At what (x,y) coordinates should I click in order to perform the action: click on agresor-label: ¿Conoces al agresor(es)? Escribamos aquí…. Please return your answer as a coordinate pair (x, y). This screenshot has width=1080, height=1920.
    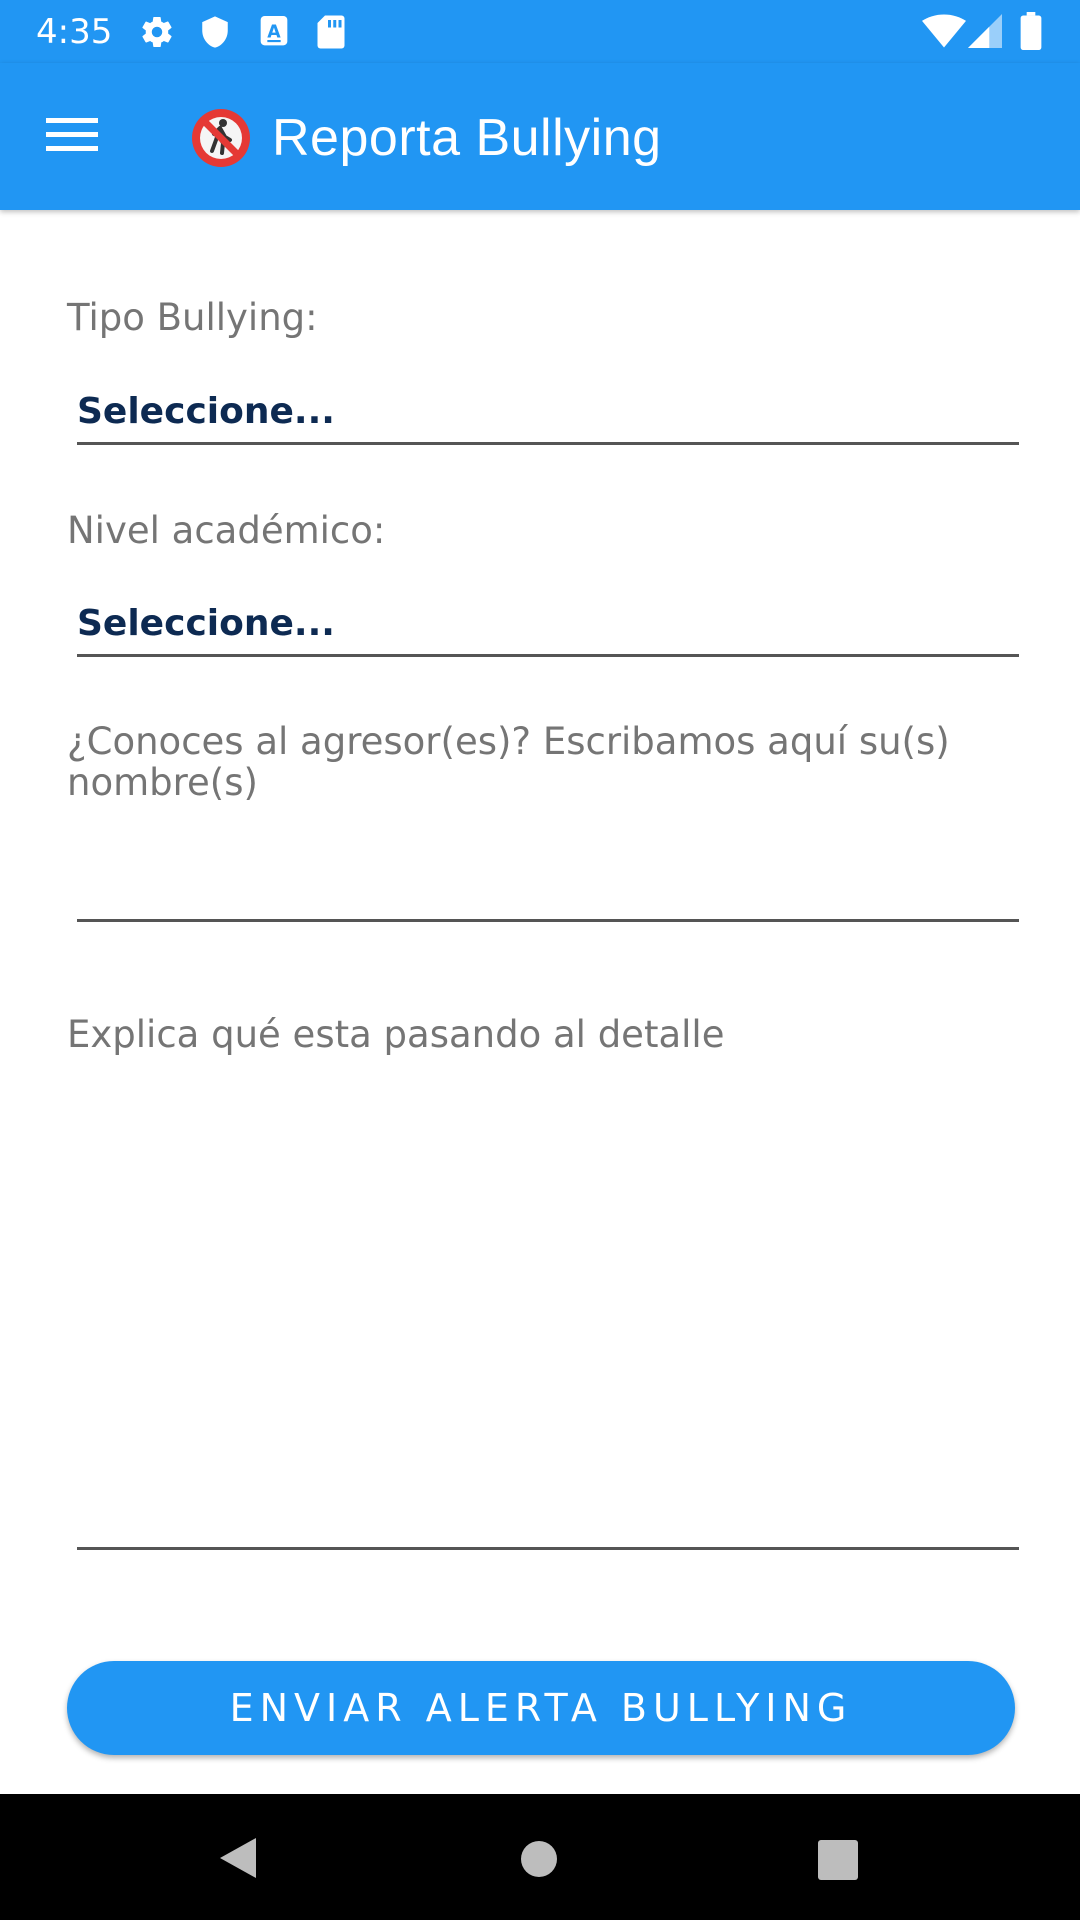
    Looking at the image, I should click on (508, 762).